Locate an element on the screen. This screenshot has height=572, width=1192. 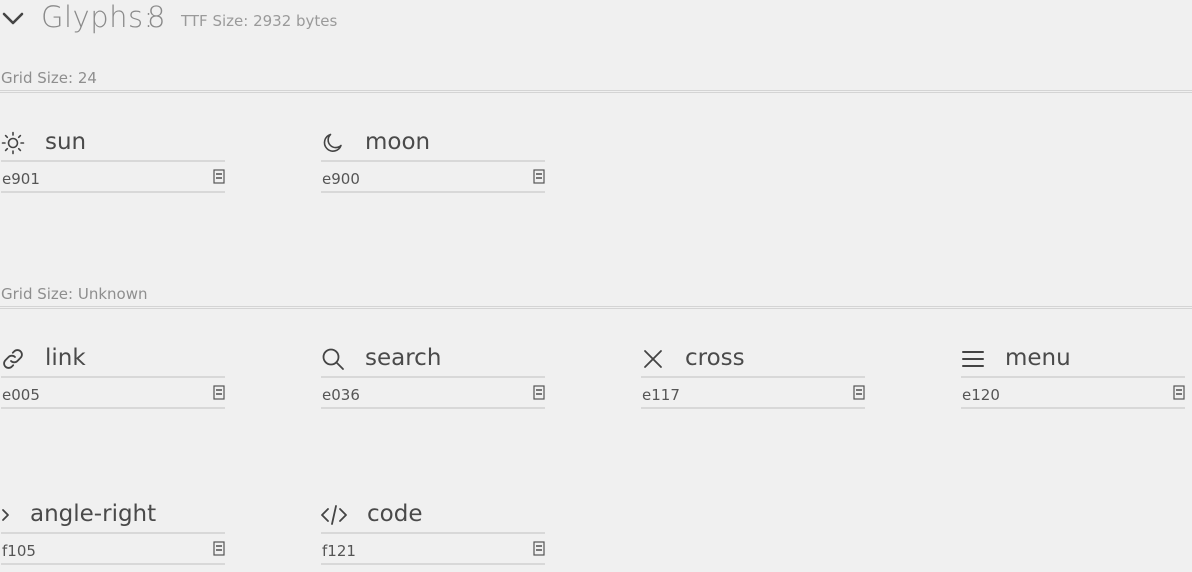
moon-icon is located at coordinates (332, 142).